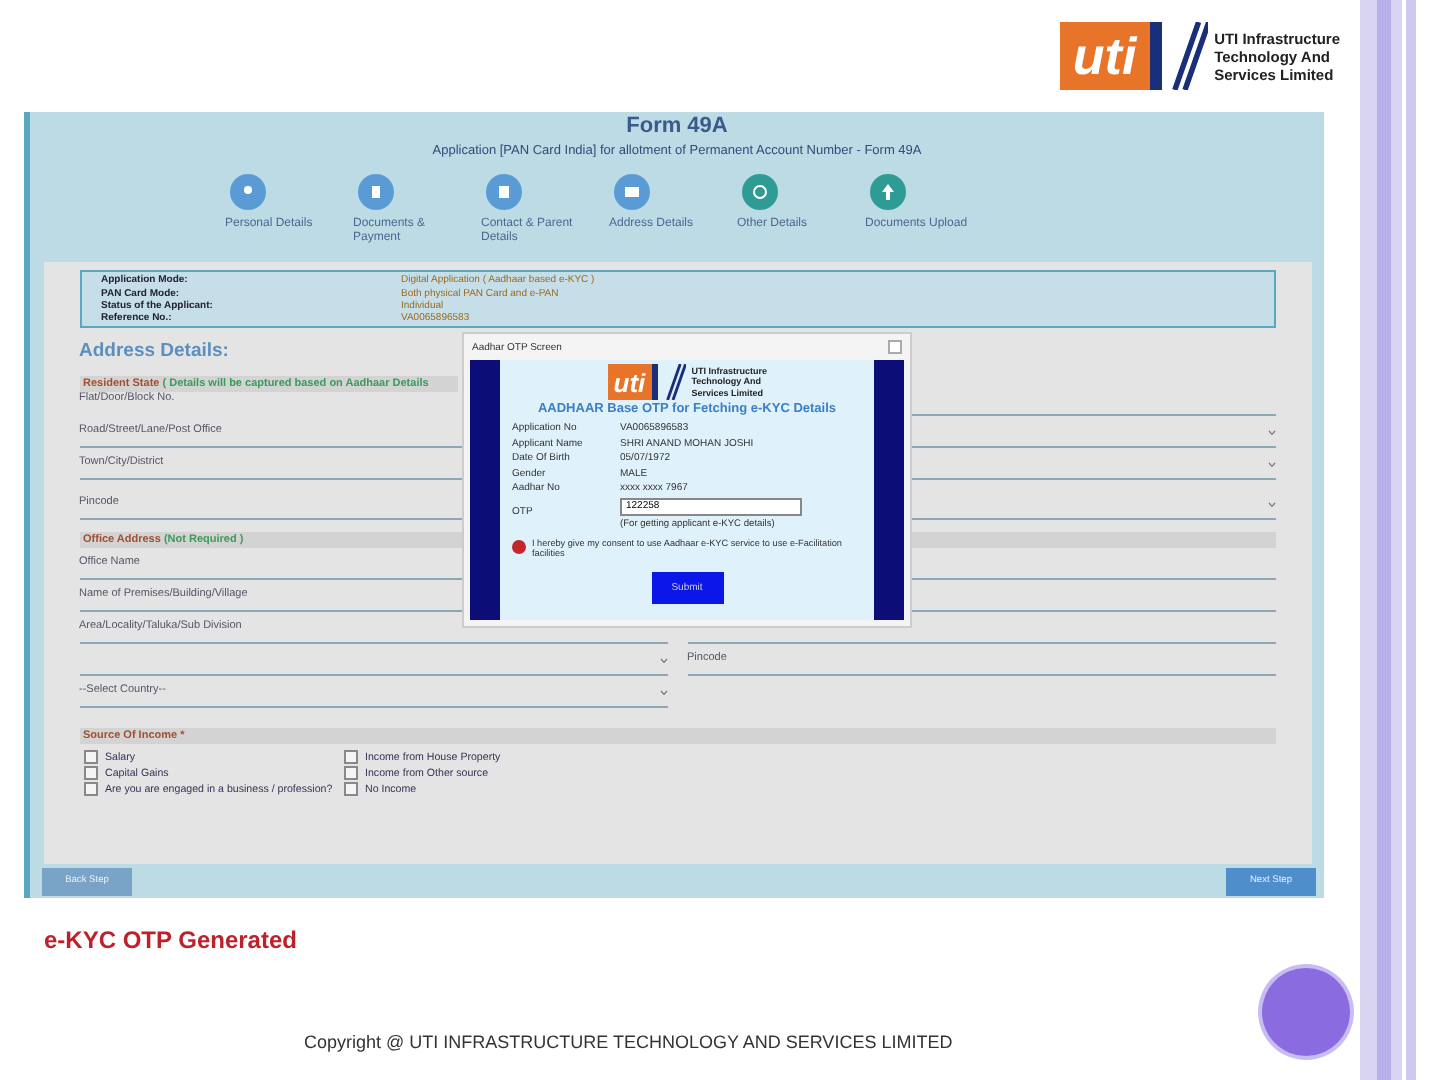 This screenshot has width=1440, height=1080. What do you see at coordinates (154, 351) in the screenshot?
I see `section-heading: Address Details:` at bounding box center [154, 351].